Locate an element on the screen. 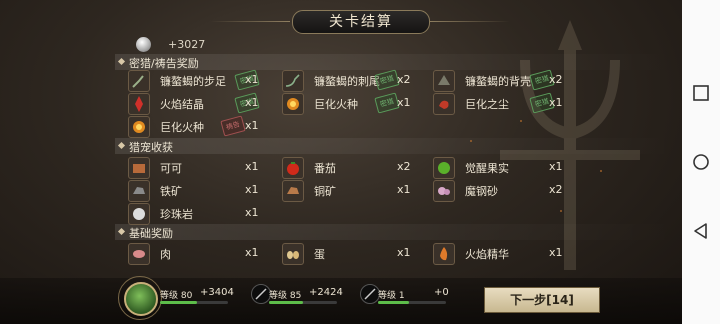 Image resolution: width=720 pixels, height=324 pixels. prayer-stamp: 祷告 is located at coordinates (233, 126).